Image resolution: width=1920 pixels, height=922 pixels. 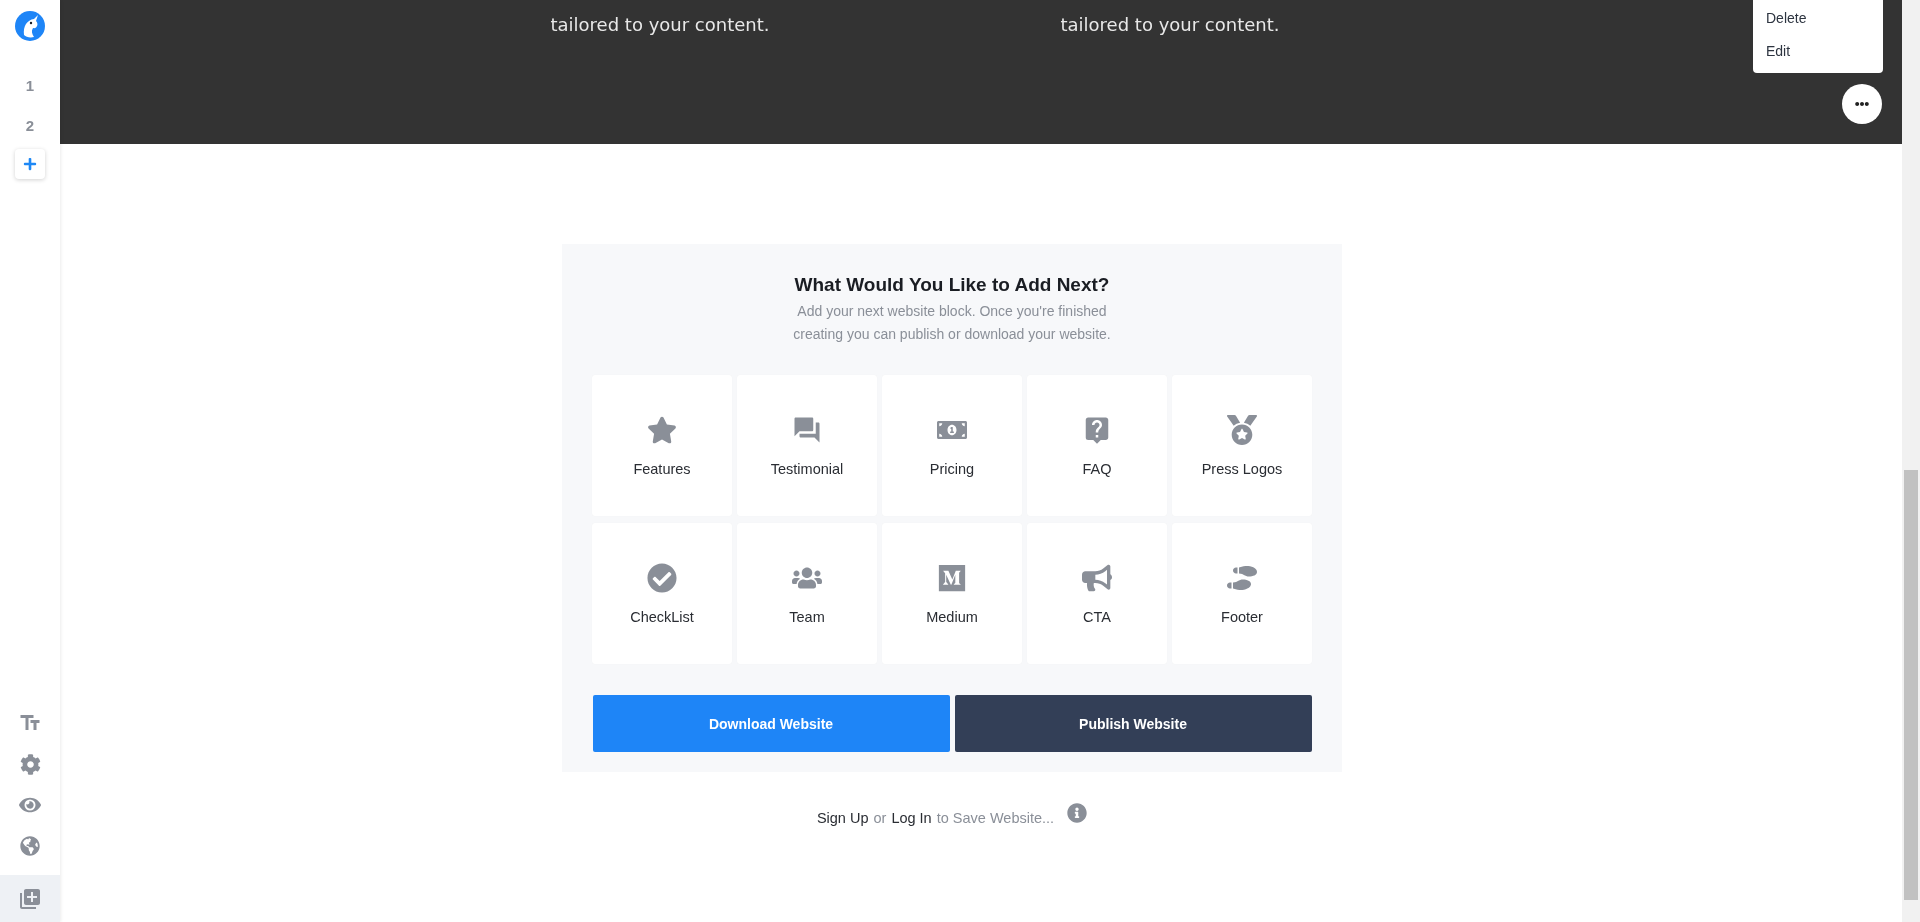 I want to click on or-text: or, so click(x=880, y=818).